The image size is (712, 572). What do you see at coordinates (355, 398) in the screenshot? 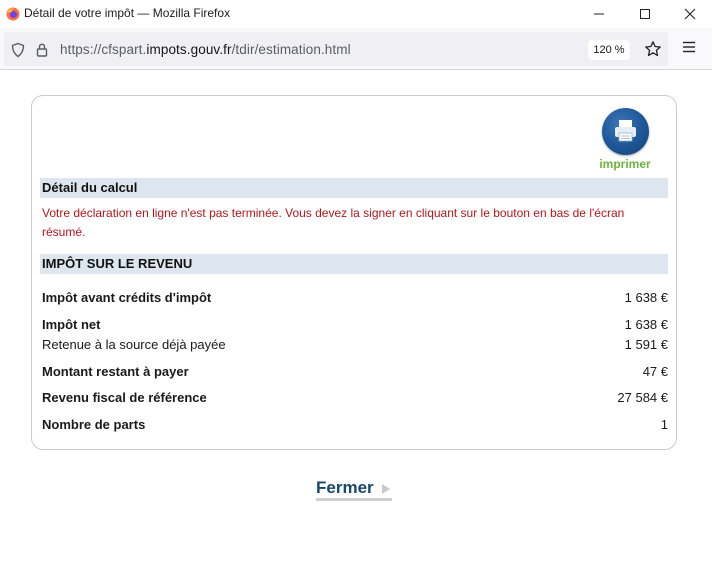
I see `row-reference-income: Revenu fiscal de référence 27 584 €` at bounding box center [355, 398].